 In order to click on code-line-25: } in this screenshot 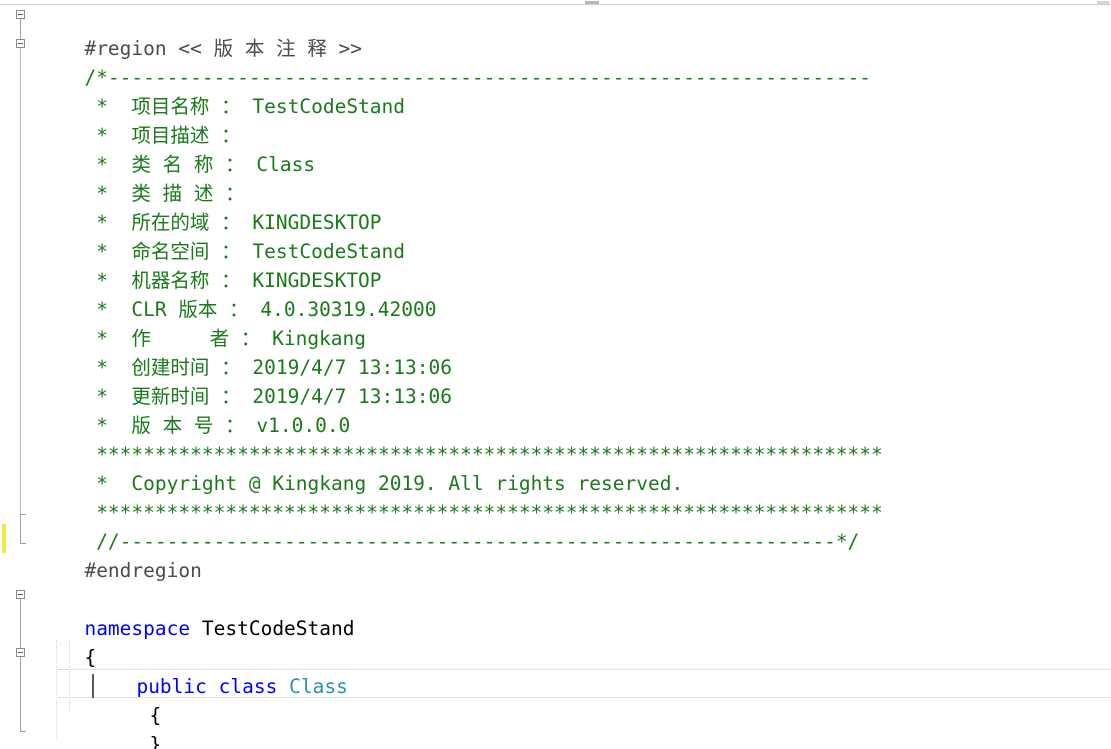, I will do `click(87, 725)`.